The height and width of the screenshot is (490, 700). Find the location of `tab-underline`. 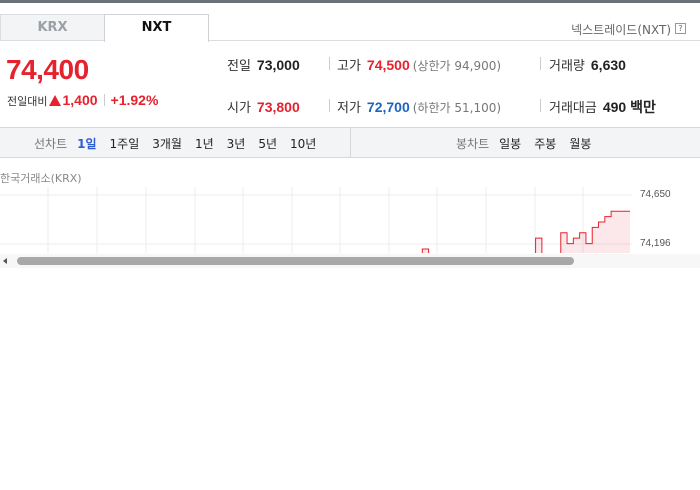

tab-underline is located at coordinates (454, 40).